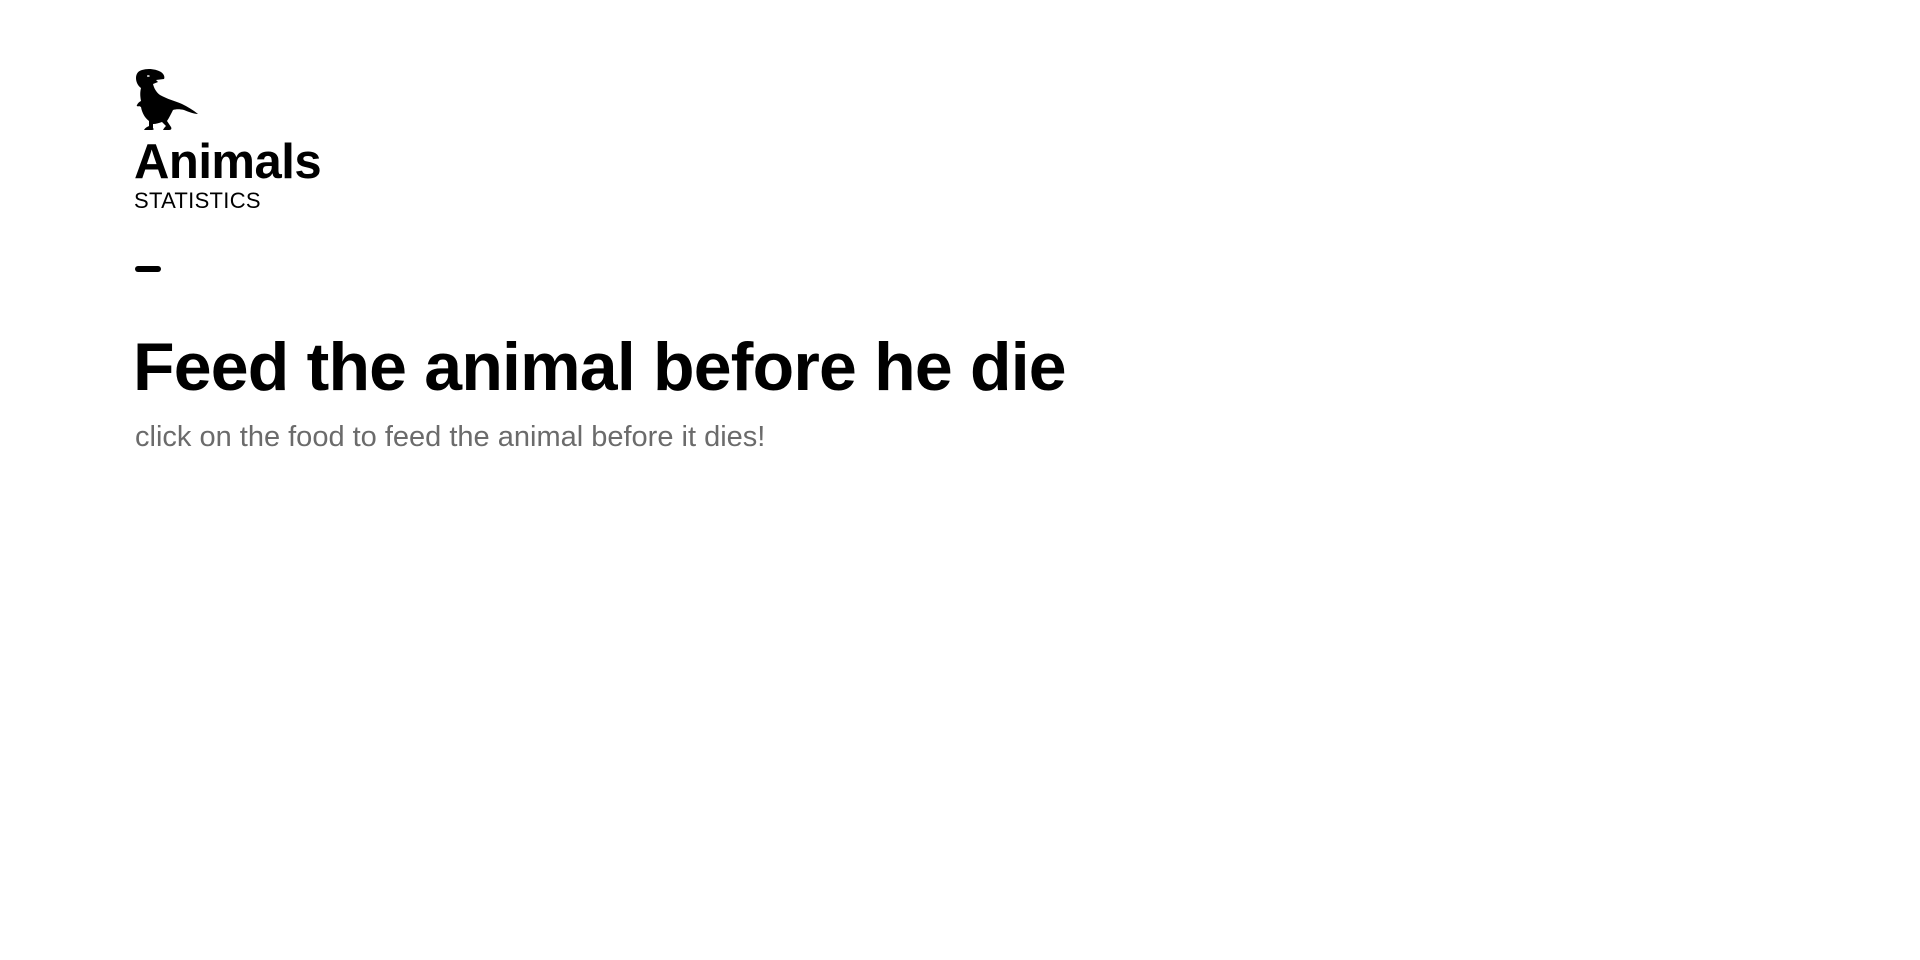  What do you see at coordinates (197, 200) in the screenshot?
I see `brand-subtitle: STATISTICS` at bounding box center [197, 200].